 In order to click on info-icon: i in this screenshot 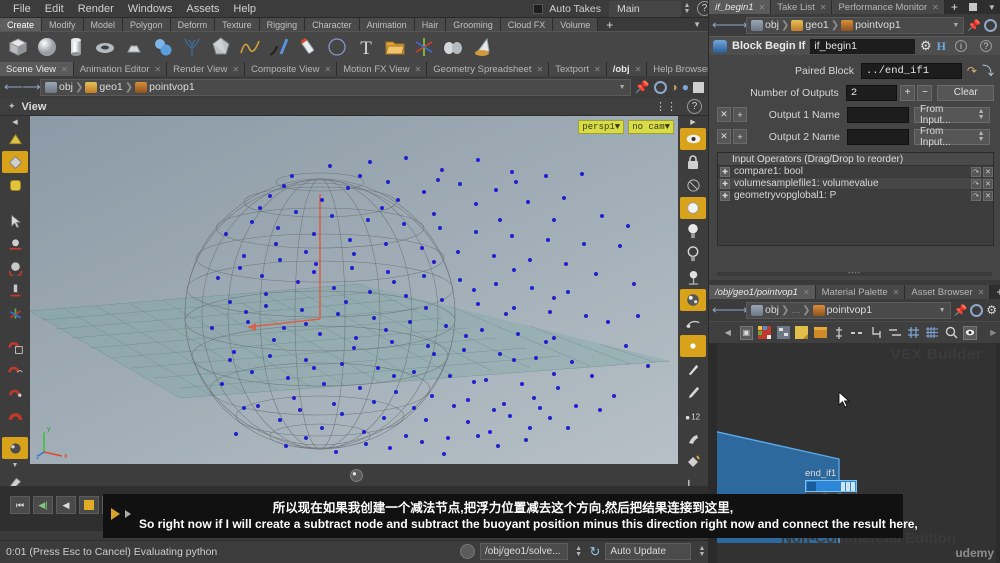, I will do `click(961, 46)`.